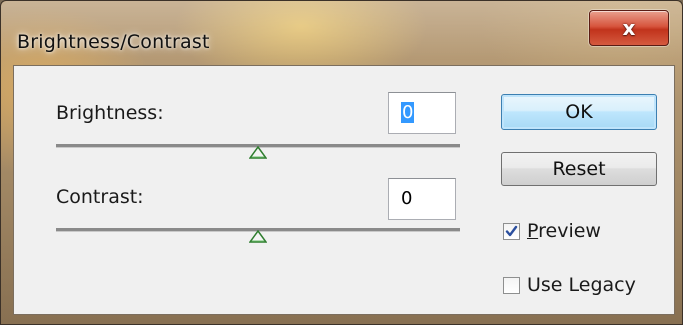 The width and height of the screenshot is (683, 325). I want to click on brightness-slider-thumb, so click(258, 153).